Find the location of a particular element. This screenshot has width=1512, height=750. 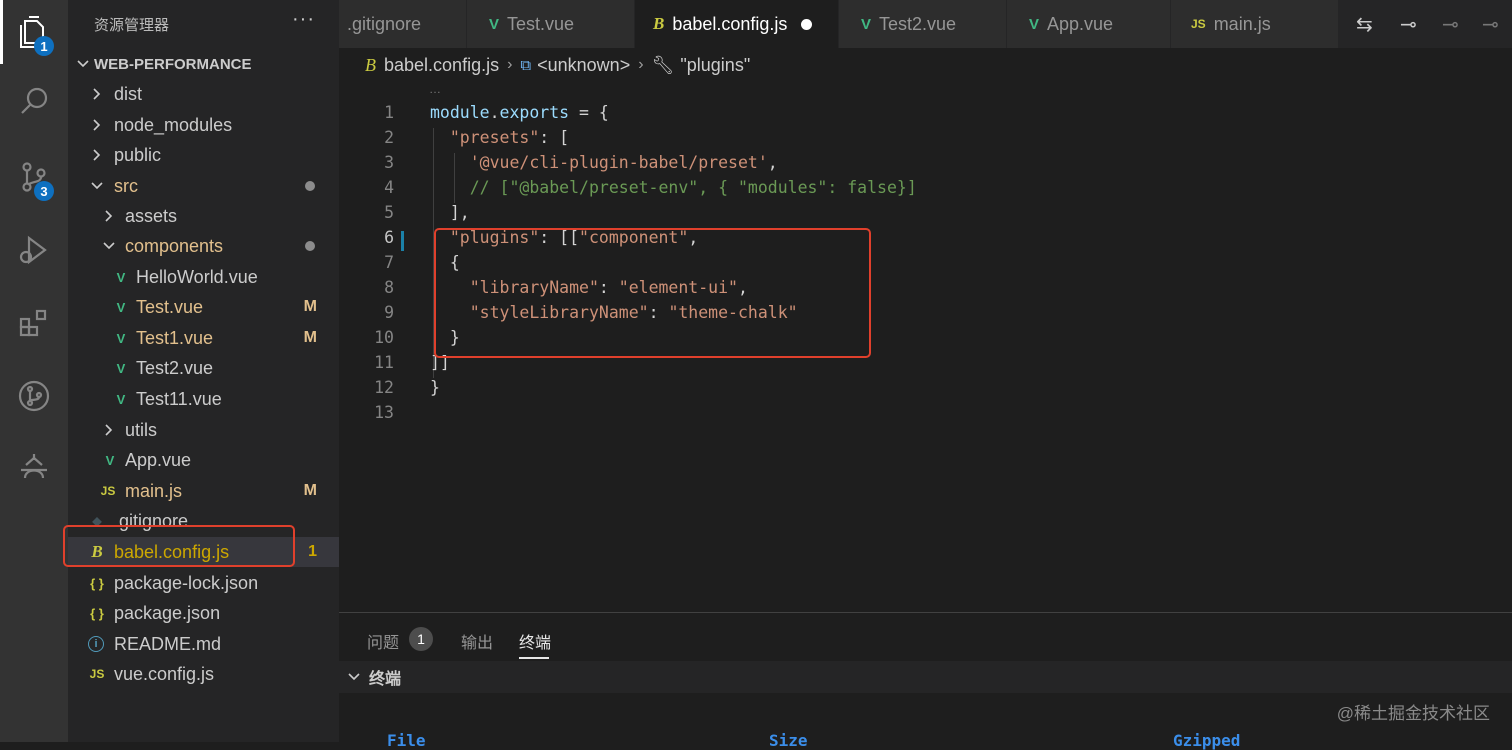

code-line: 11]] is located at coordinates (925, 365).